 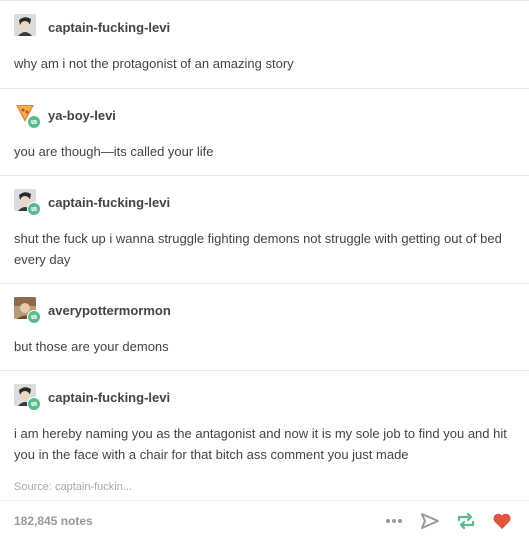 What do you see at coordinates (448, 521) in the screenshot?
I see `post-actions` at bounding box center [448, 521].